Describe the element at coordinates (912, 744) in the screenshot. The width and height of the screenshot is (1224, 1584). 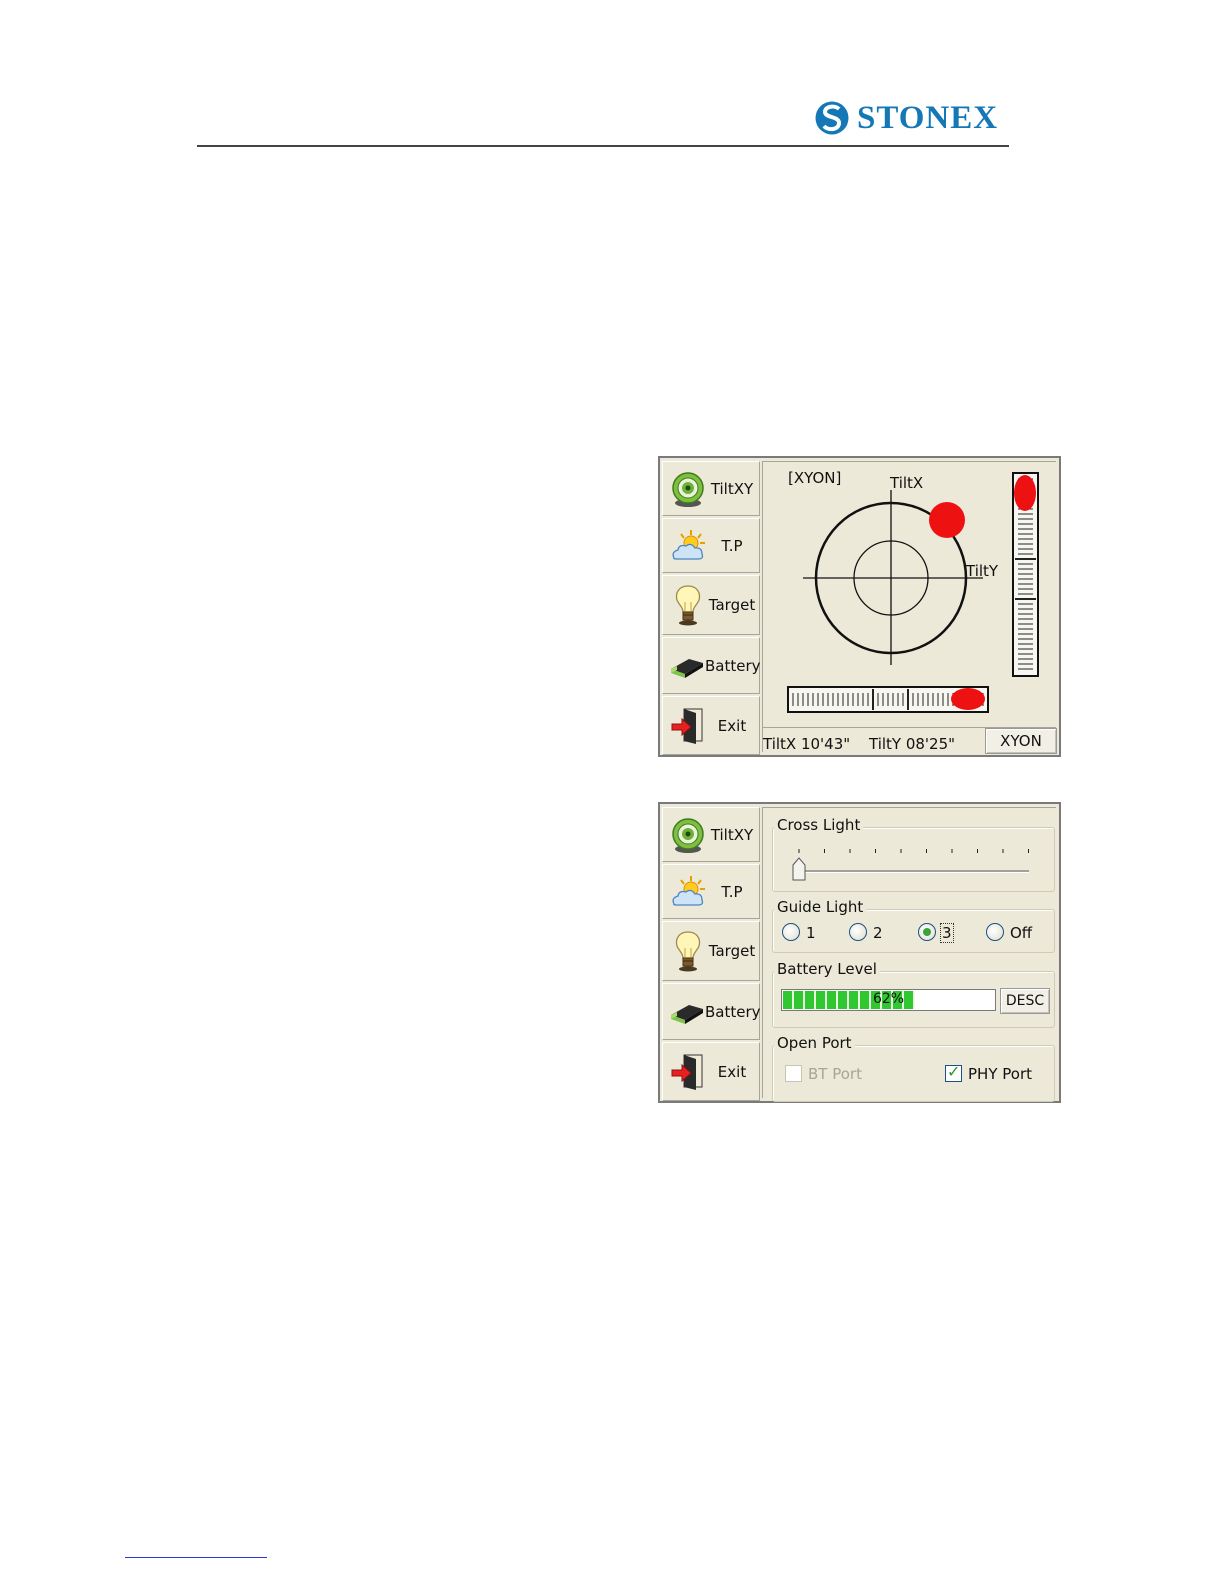
I see `tilty-readout: TiltY 08'25"` at that location.